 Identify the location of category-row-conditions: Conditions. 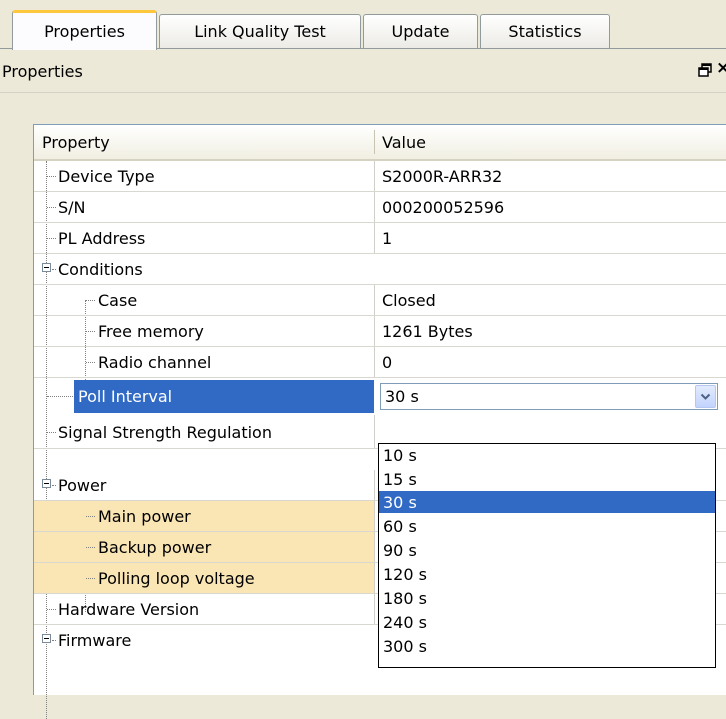
(380, 269).